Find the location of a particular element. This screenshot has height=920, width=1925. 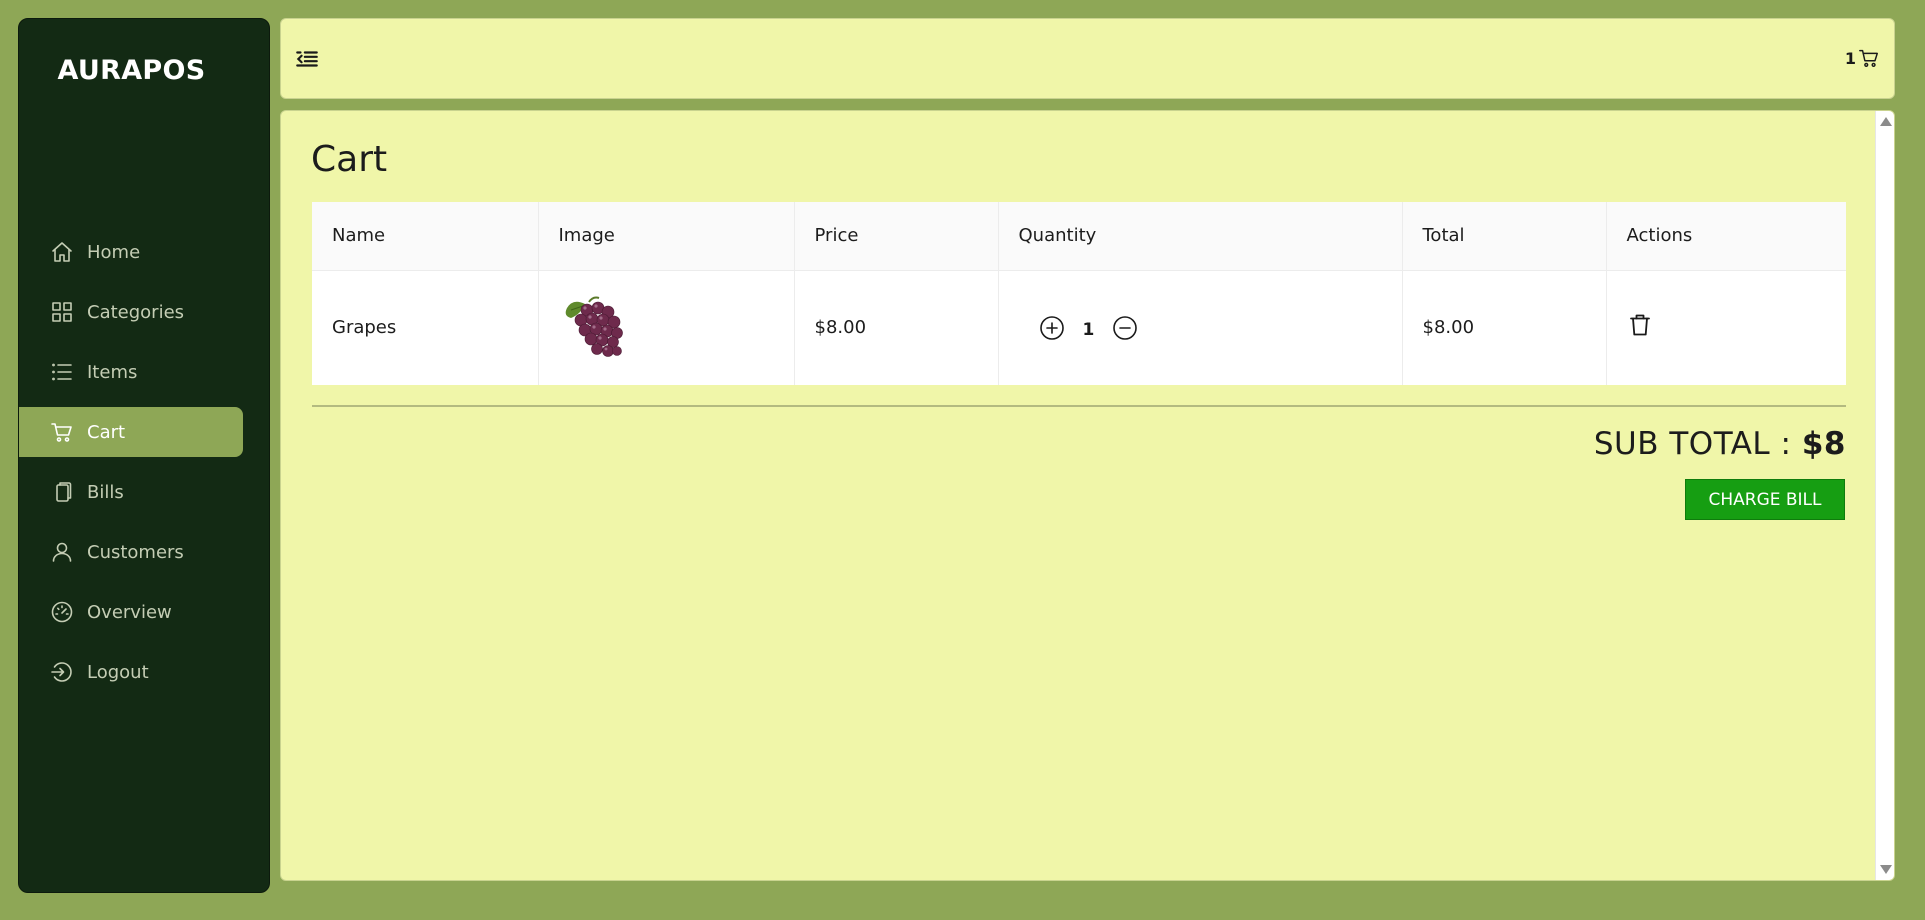

copy-icon is located at coordinates (62, 492).